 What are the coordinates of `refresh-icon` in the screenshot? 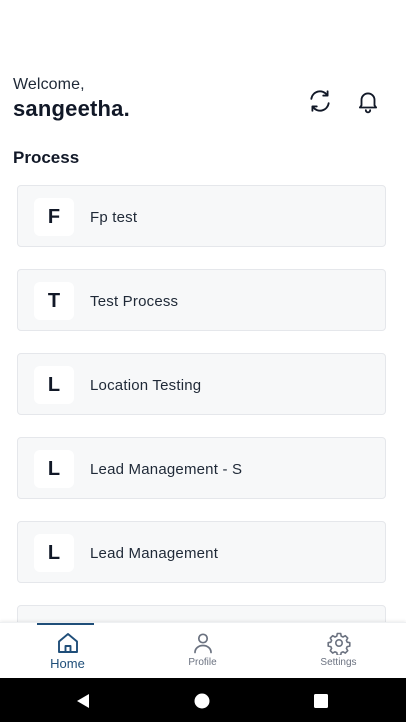 It's located at (320, 101).